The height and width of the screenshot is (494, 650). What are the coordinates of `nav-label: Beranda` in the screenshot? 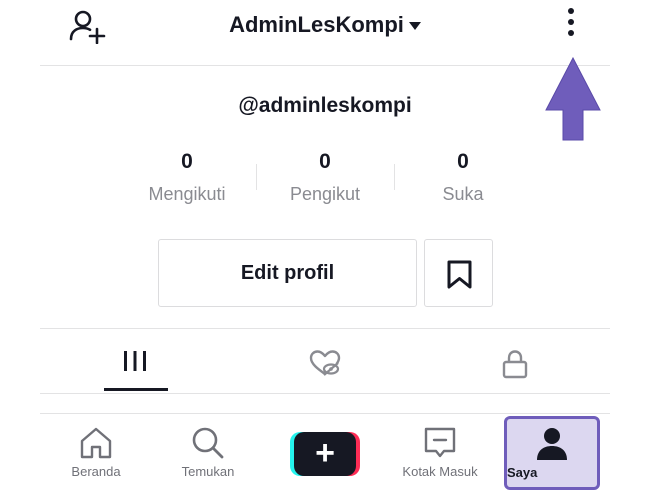 It's located at (96, 471).